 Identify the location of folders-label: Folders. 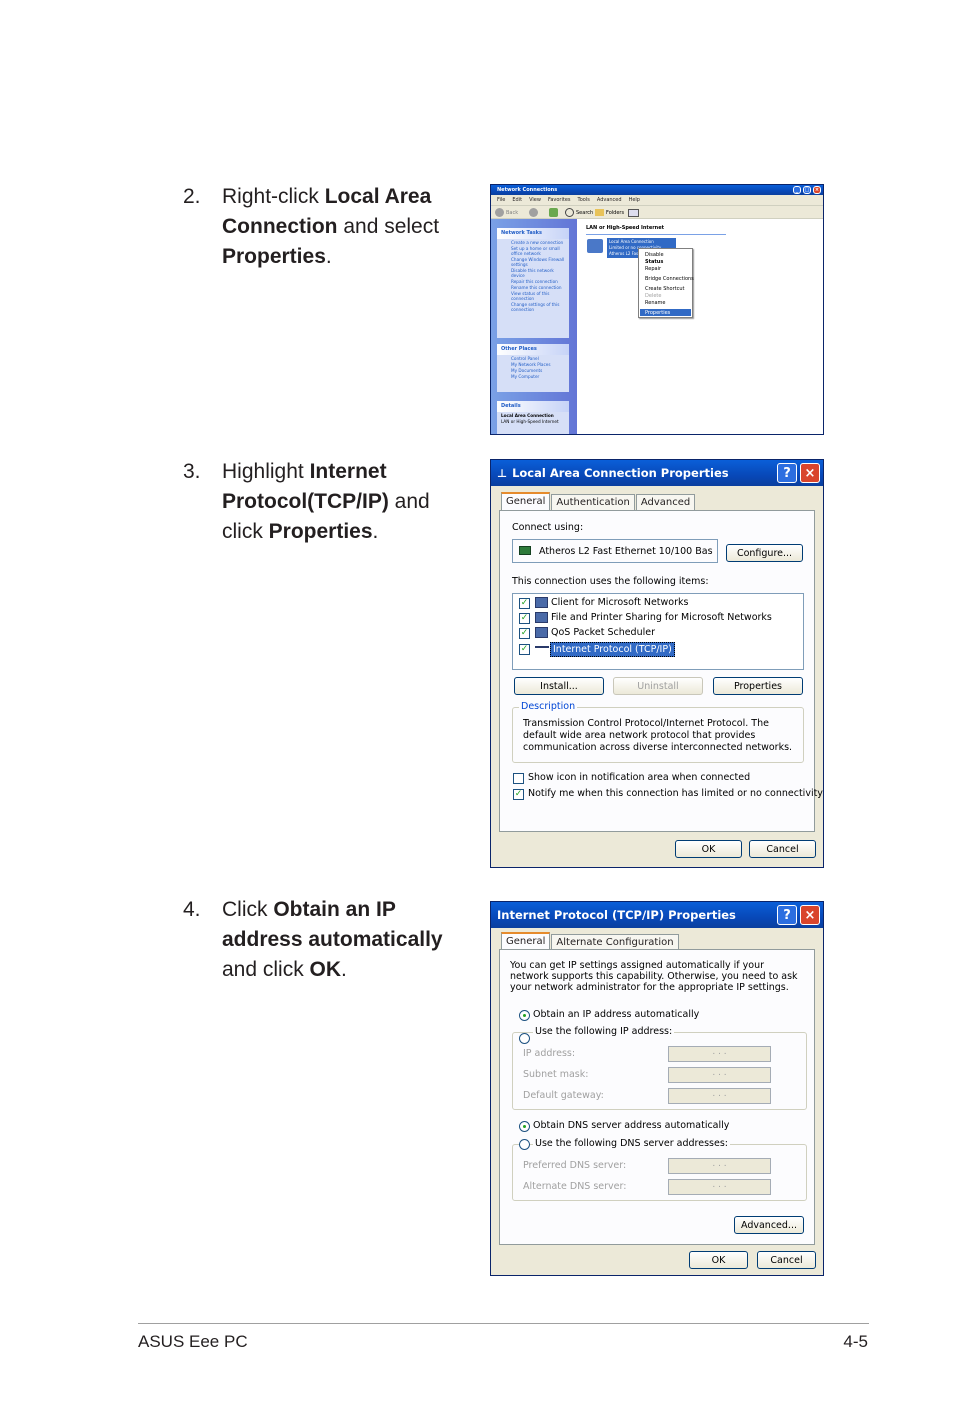
(615, 213).